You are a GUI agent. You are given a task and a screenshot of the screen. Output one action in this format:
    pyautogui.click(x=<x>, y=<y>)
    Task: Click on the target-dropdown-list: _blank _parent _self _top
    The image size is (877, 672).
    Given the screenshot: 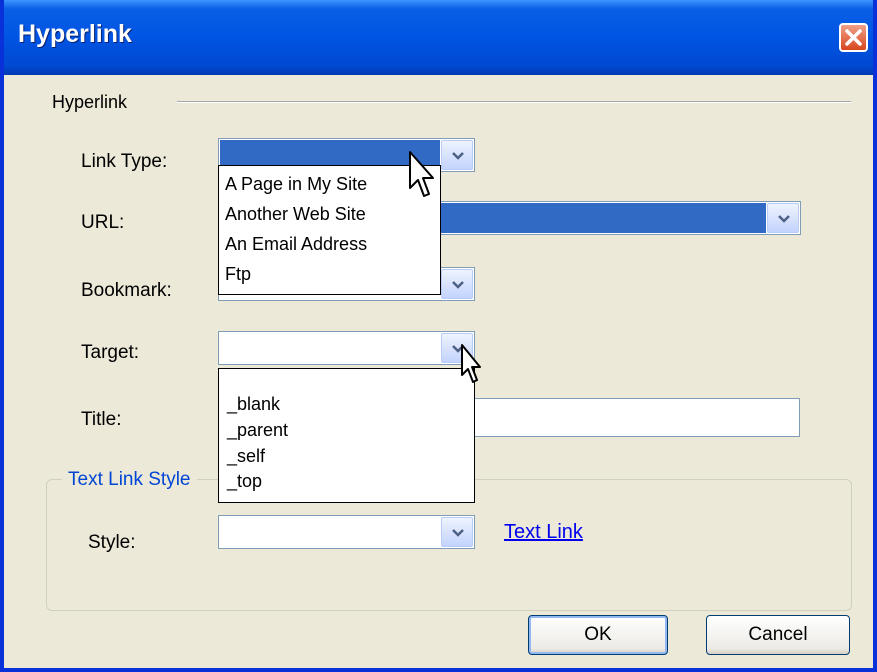 What is the action you would take?
    pyautogui.click(x=346, y=435)
    